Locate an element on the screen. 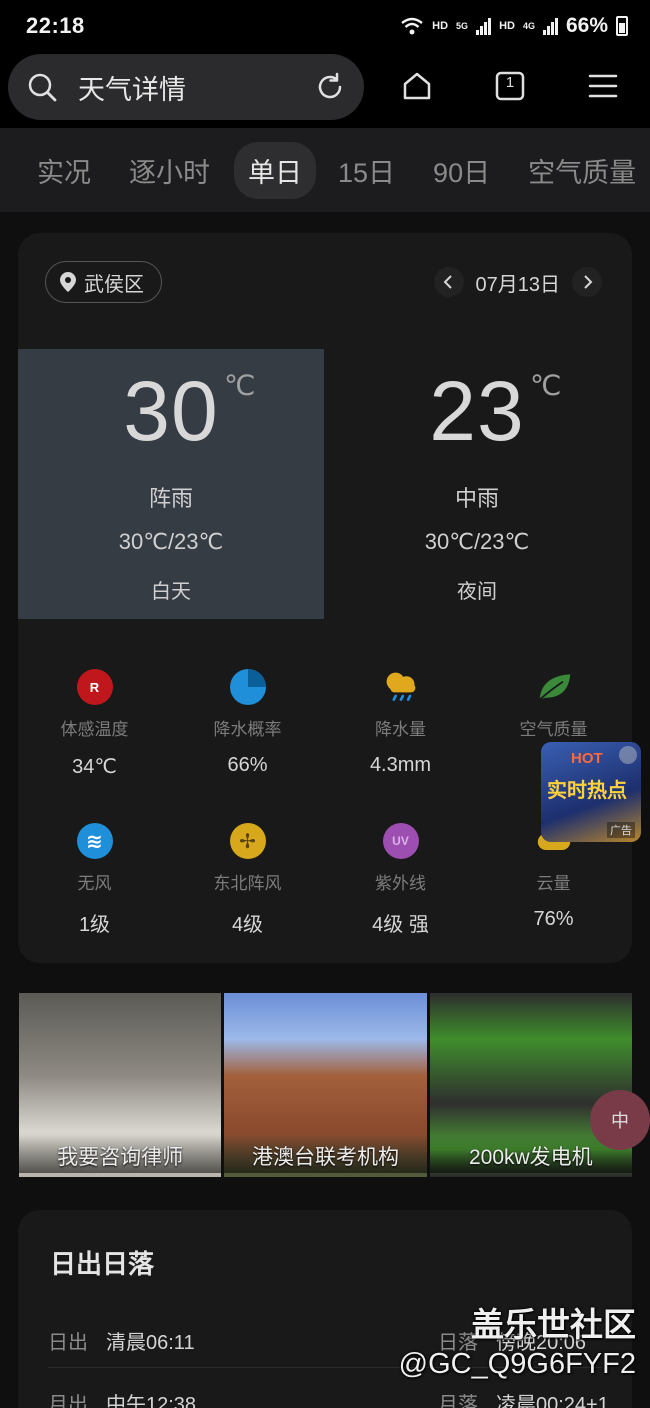 The height and width of the screenshot is (1408, 650). ad-banners: 我要咨询律师 港澳台联考机构 200kw发电机 is located at coordinates (325, 1085).